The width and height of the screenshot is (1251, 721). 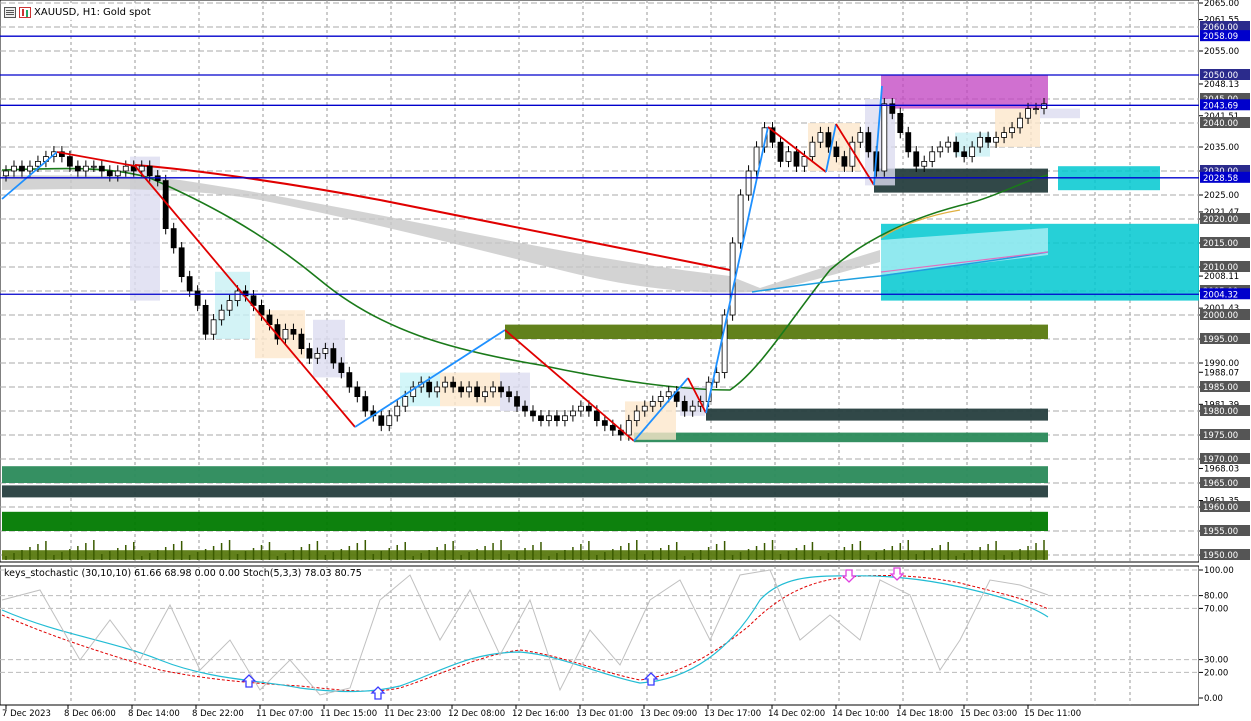 What do you see at coordinates (877, 414) in the screenshot?
I see `dark-zone-mid` at bounding box center [877, 414].